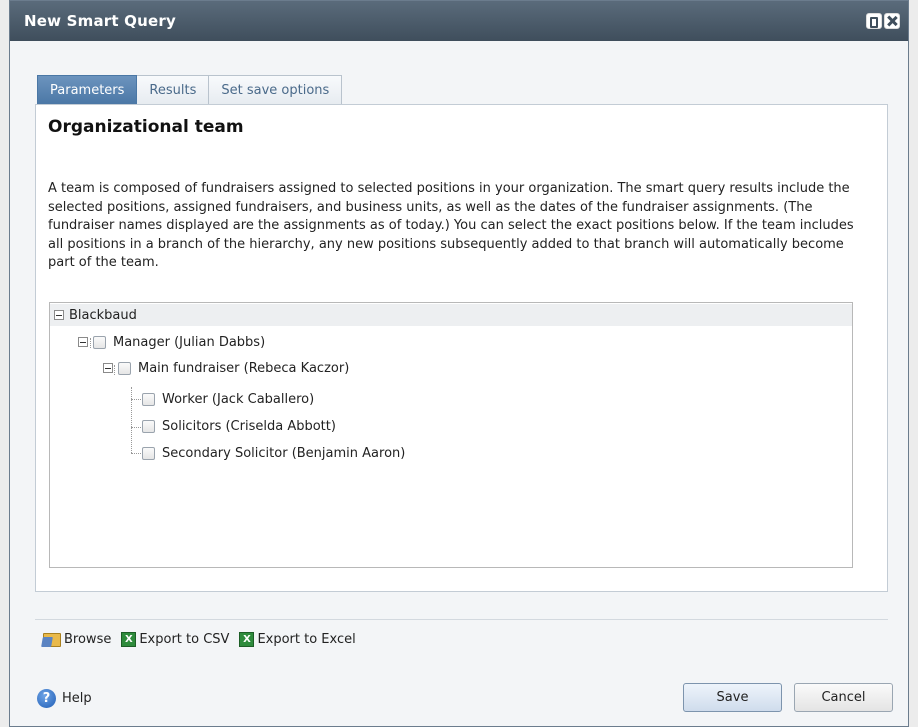 Image resolution: width=918 pixels, height=727 pixels. Describe the element at coordinates (52, 639) in the screenshot. I see `folder-icon` at that location.